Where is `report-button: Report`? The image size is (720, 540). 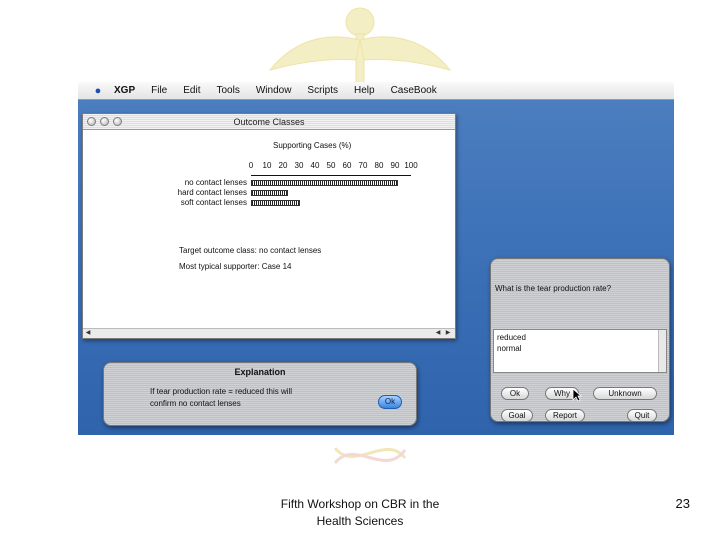
report-button: Report is located at coordinates (565, 415).